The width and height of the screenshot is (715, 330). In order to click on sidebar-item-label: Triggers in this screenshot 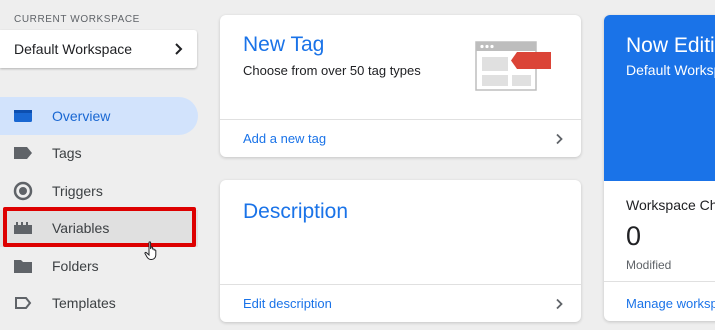, I will do `click(77, 190)`.